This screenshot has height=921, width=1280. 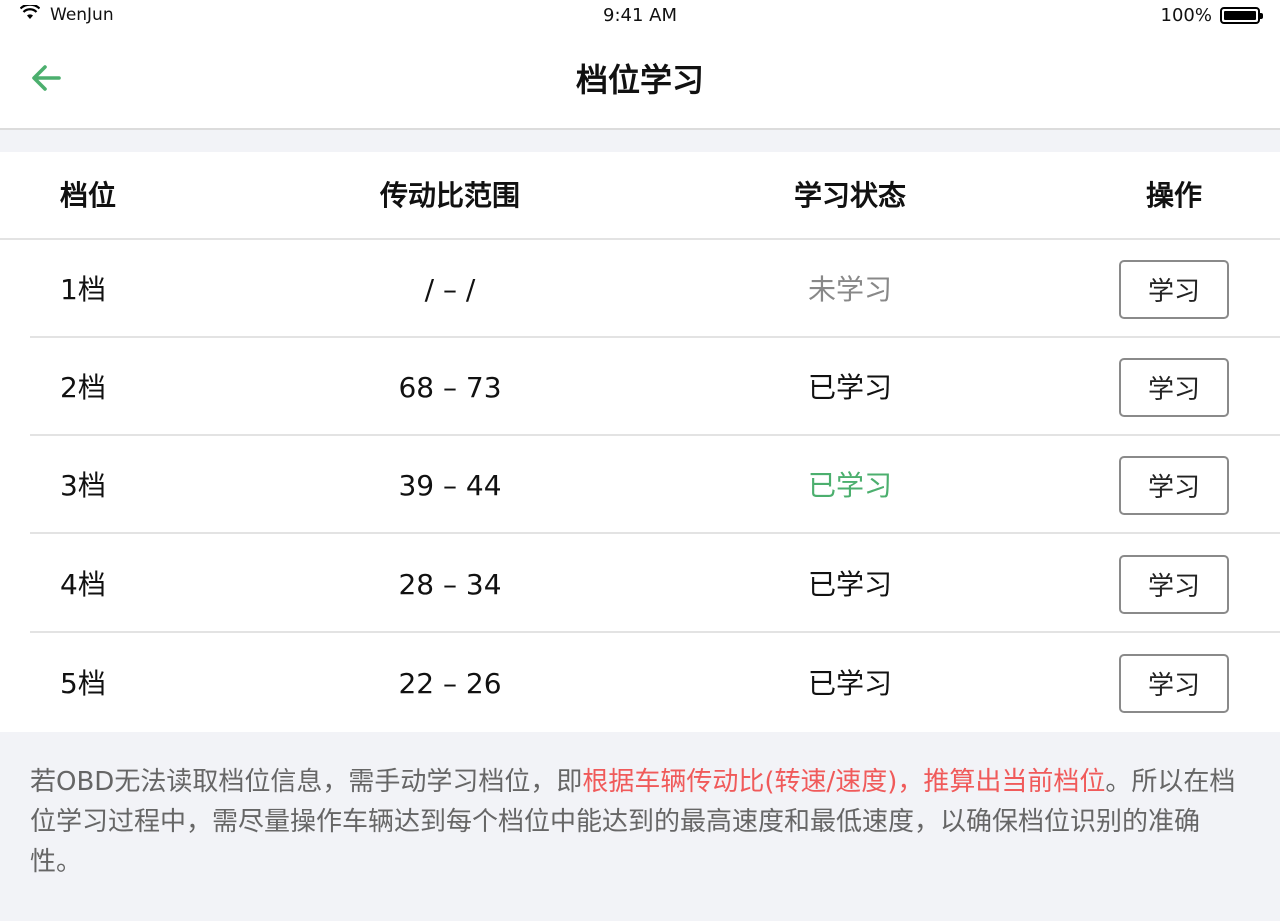 What do you see at coordinates (1173, 195) in the screenshot?
I see `header-action: 操作` at bounding box center [1173, 195].